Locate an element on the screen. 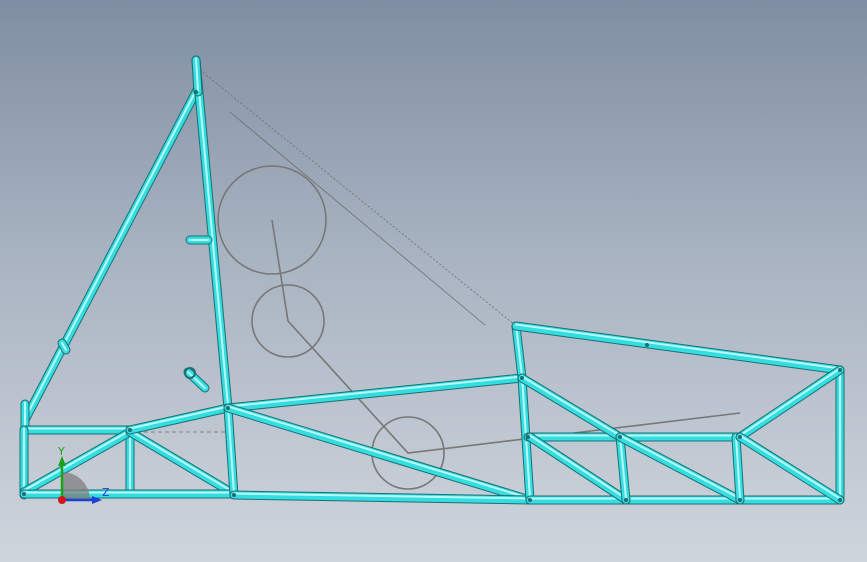  tube-rear-diag-b is located at coordinates (182, 463).